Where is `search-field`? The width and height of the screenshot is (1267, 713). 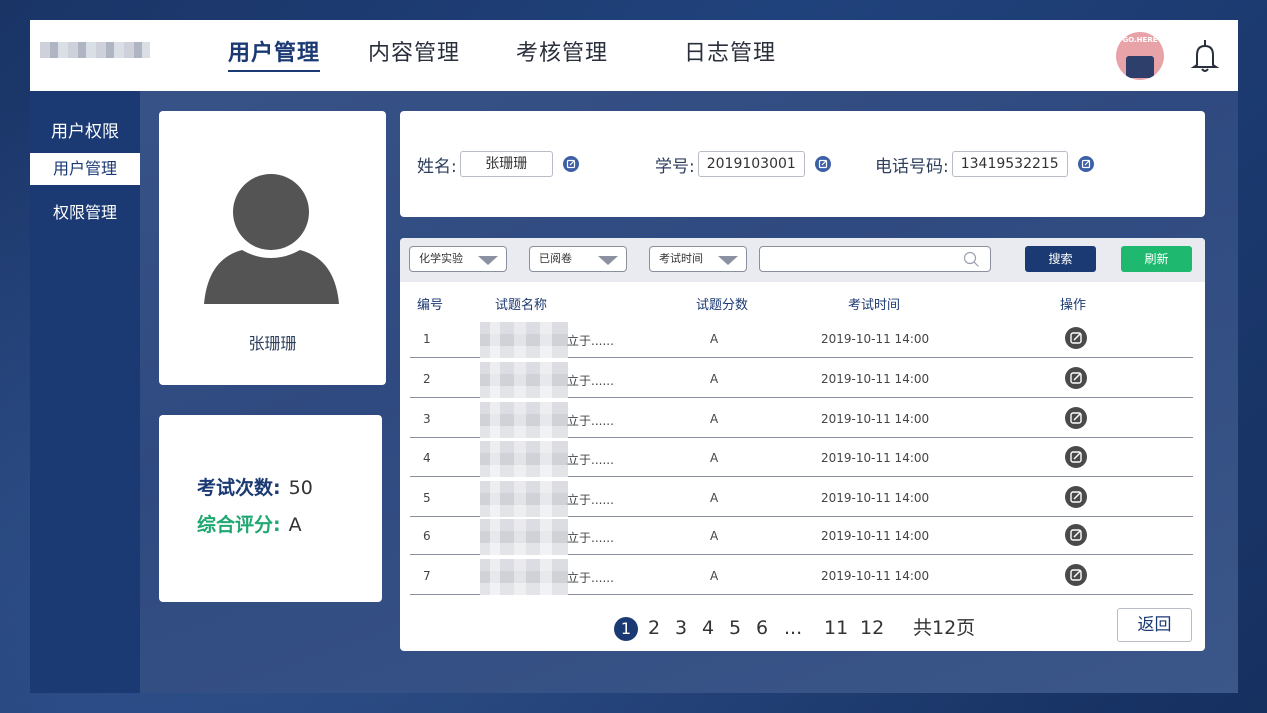 search-field is located at coordinates (875, 259).